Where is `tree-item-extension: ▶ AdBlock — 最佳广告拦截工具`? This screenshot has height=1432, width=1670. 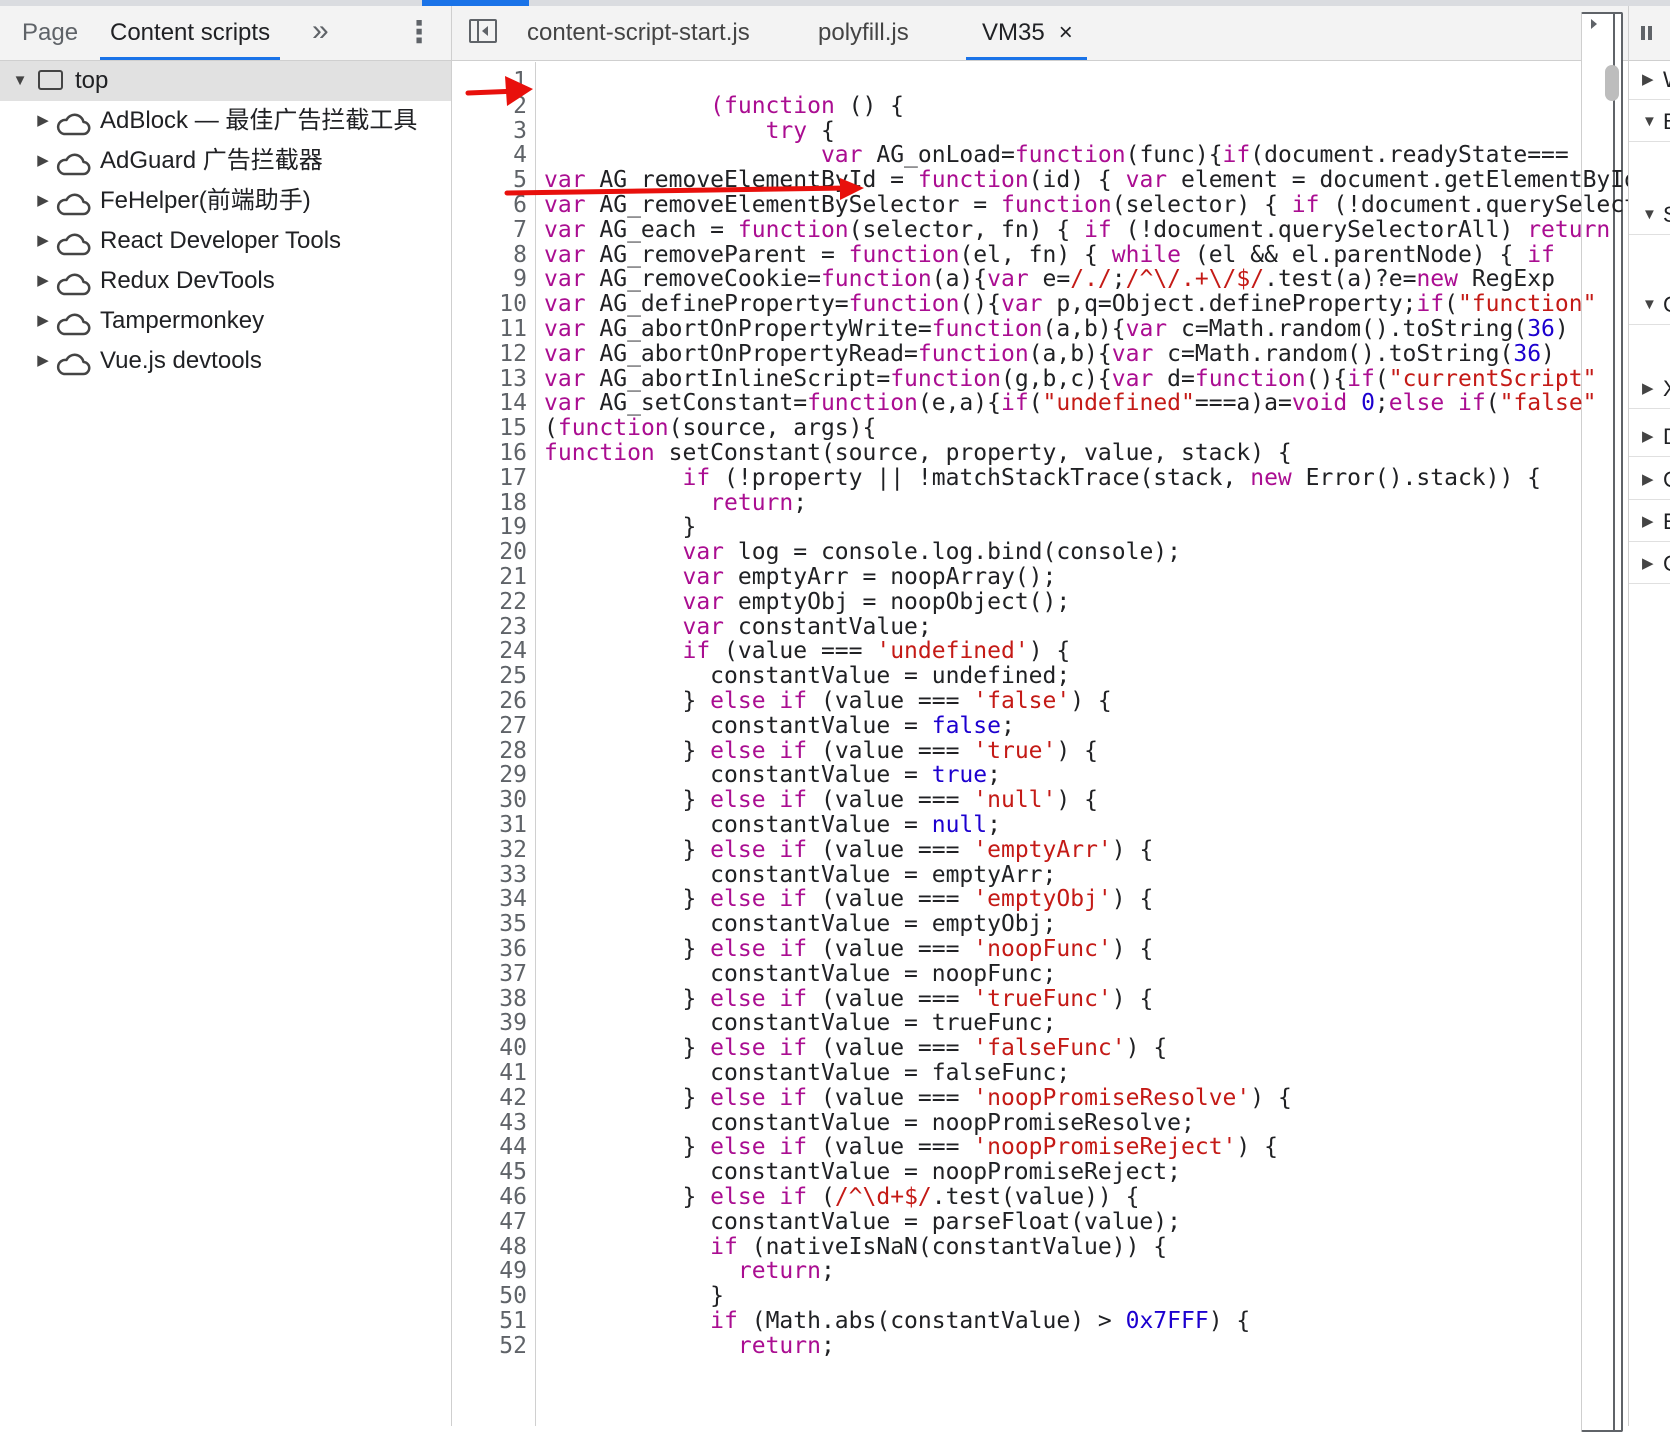
tree-item-extension: ▶ AdBlock — 最佳广告拦截工具 is located at coordinates (225, 121).